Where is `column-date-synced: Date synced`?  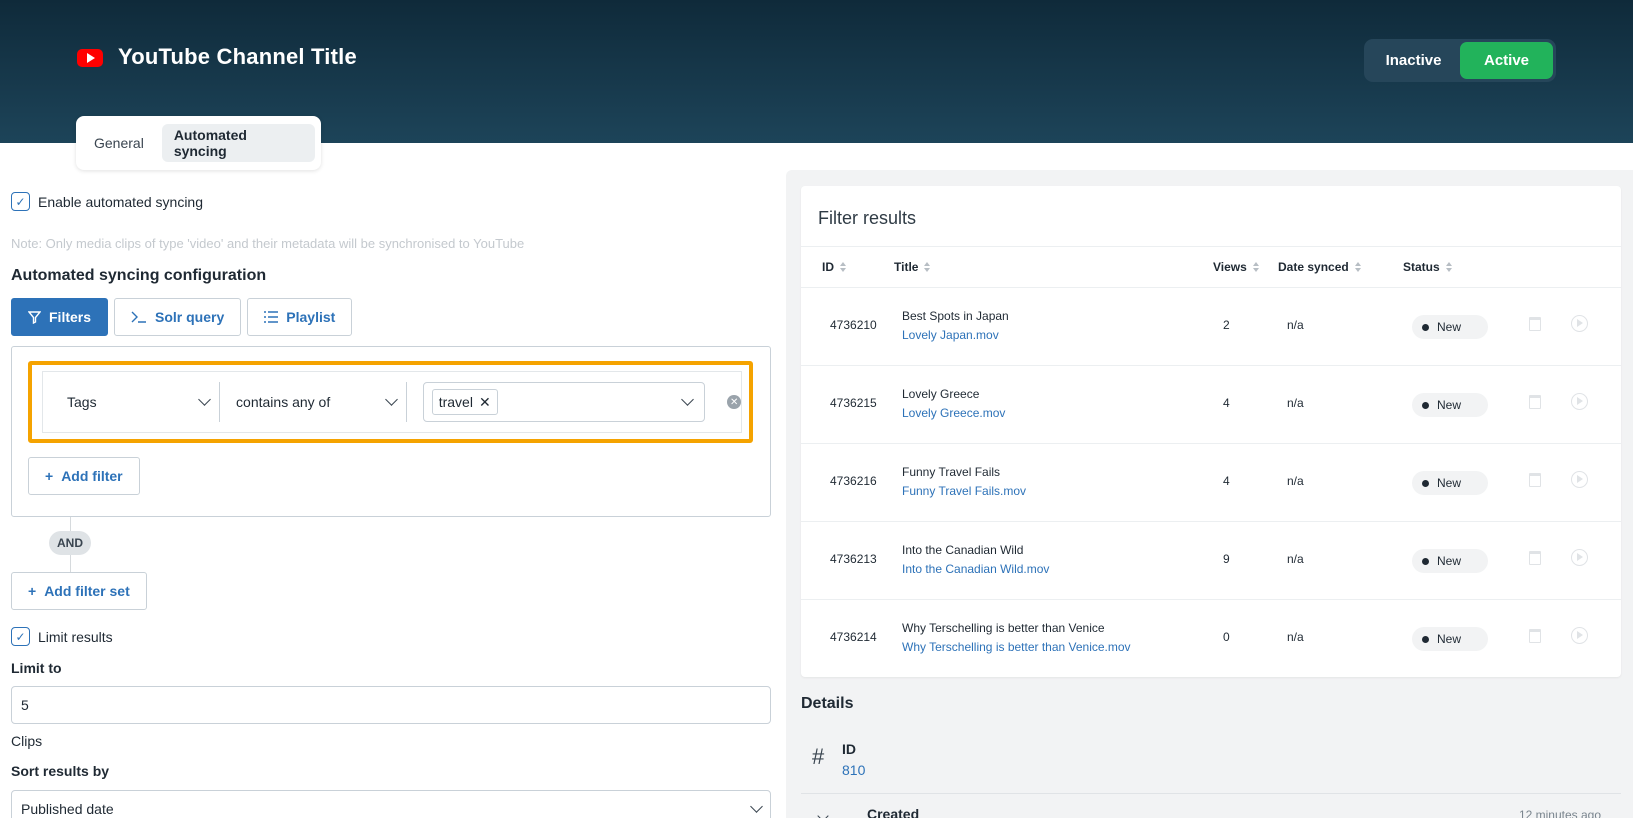 column-date-synced: Date synced is located at coordinates (1319, 267).